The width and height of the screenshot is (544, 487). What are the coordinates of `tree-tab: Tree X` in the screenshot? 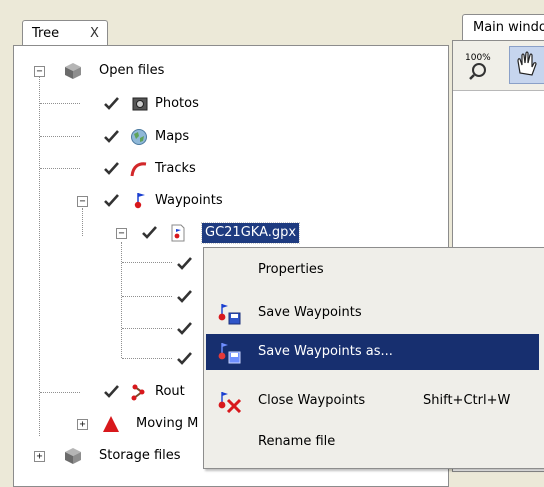 It's located at (65, 33).